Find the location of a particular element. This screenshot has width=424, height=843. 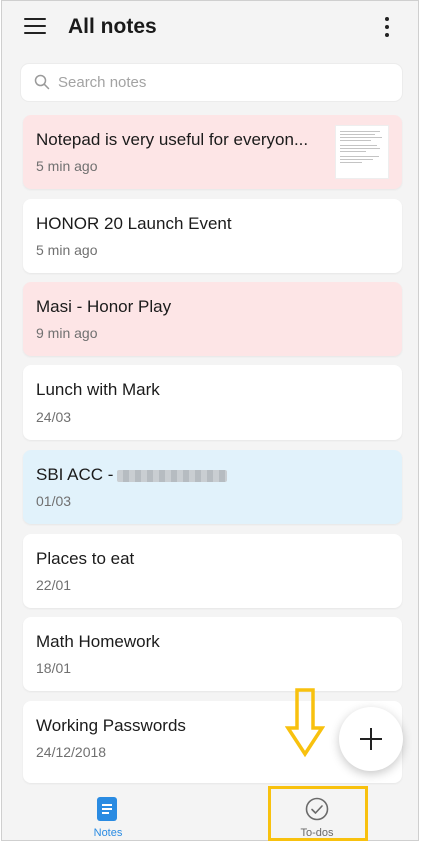

note-date: 24/12/2018 is located at coordinates (71, 752).